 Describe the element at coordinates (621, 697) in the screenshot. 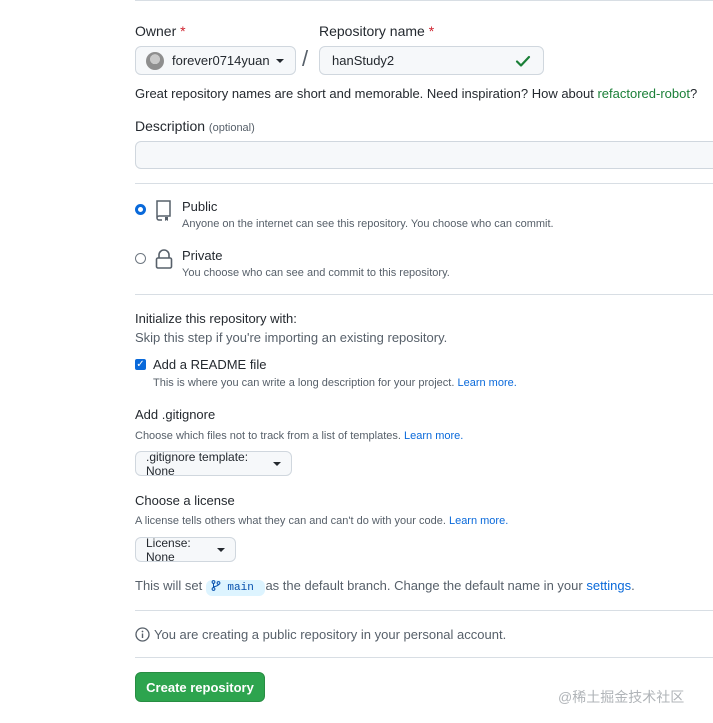

I see `watermark: @稀土掘金技术社区` at that location.